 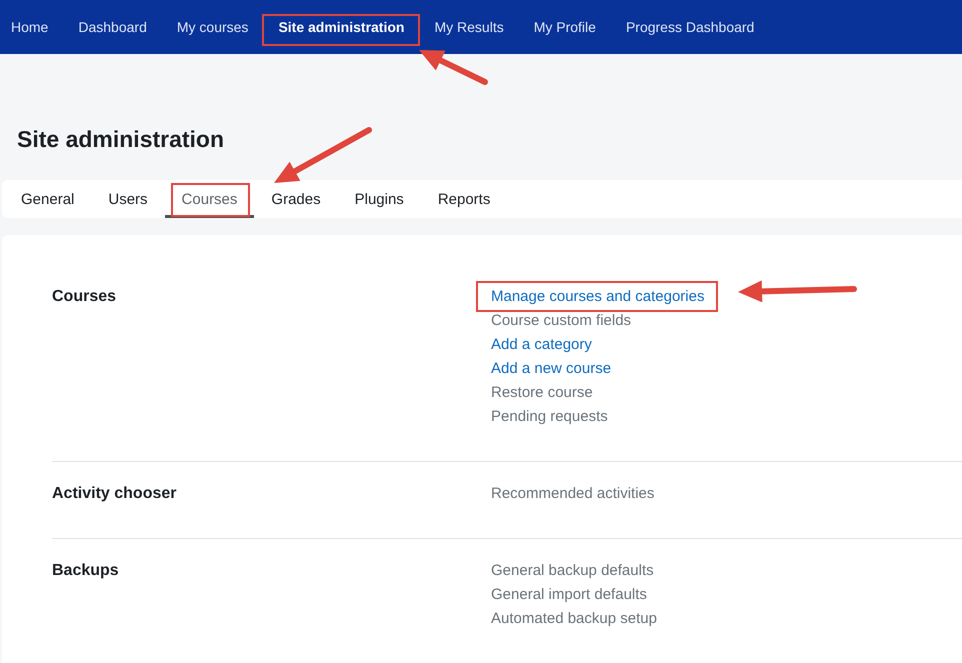 I want to click on pointer-arrow, so click(x=453, y=67).